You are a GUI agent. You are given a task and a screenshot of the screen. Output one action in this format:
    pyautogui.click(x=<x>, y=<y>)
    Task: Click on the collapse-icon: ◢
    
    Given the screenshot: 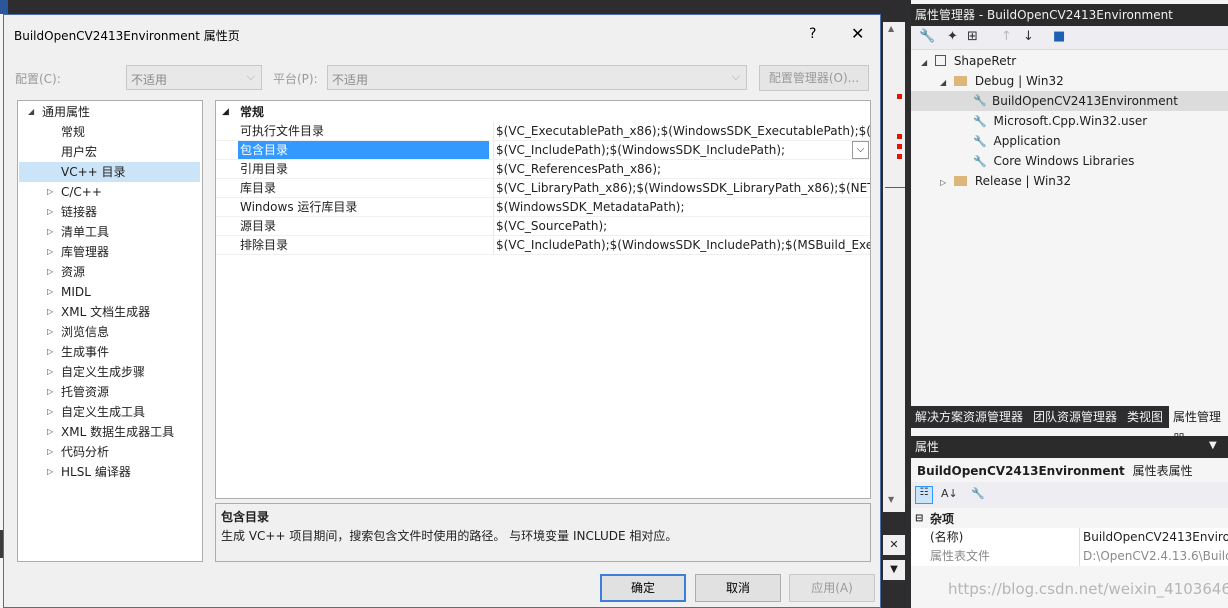 What is the action you would take?
    pyautogui.click(x=225, y=112)
    